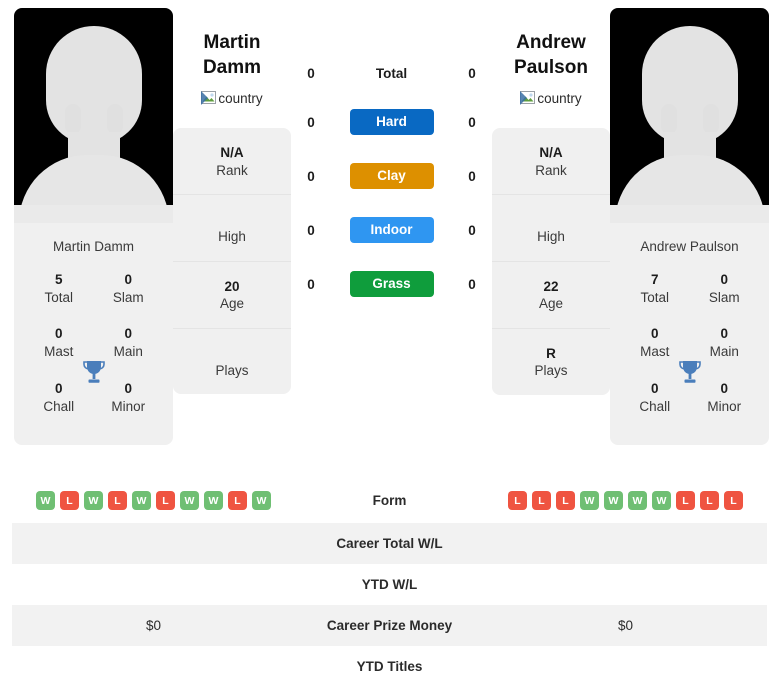  What do you see at coordinates (240, 99) in the screenshot?
I see `country-alt-text-left: country` at bounding box center [240, 99].